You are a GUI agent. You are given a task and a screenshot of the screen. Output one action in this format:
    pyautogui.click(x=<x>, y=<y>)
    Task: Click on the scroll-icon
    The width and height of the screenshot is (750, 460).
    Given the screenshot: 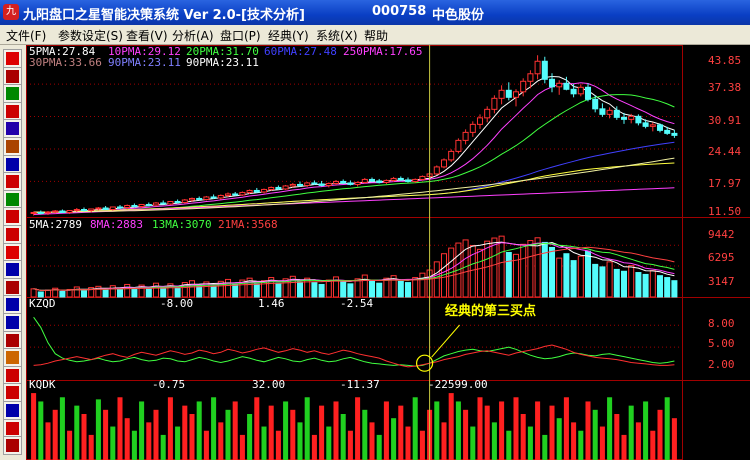 What is the action you would take?
    pyautogui.click(x=12, y=287)
    